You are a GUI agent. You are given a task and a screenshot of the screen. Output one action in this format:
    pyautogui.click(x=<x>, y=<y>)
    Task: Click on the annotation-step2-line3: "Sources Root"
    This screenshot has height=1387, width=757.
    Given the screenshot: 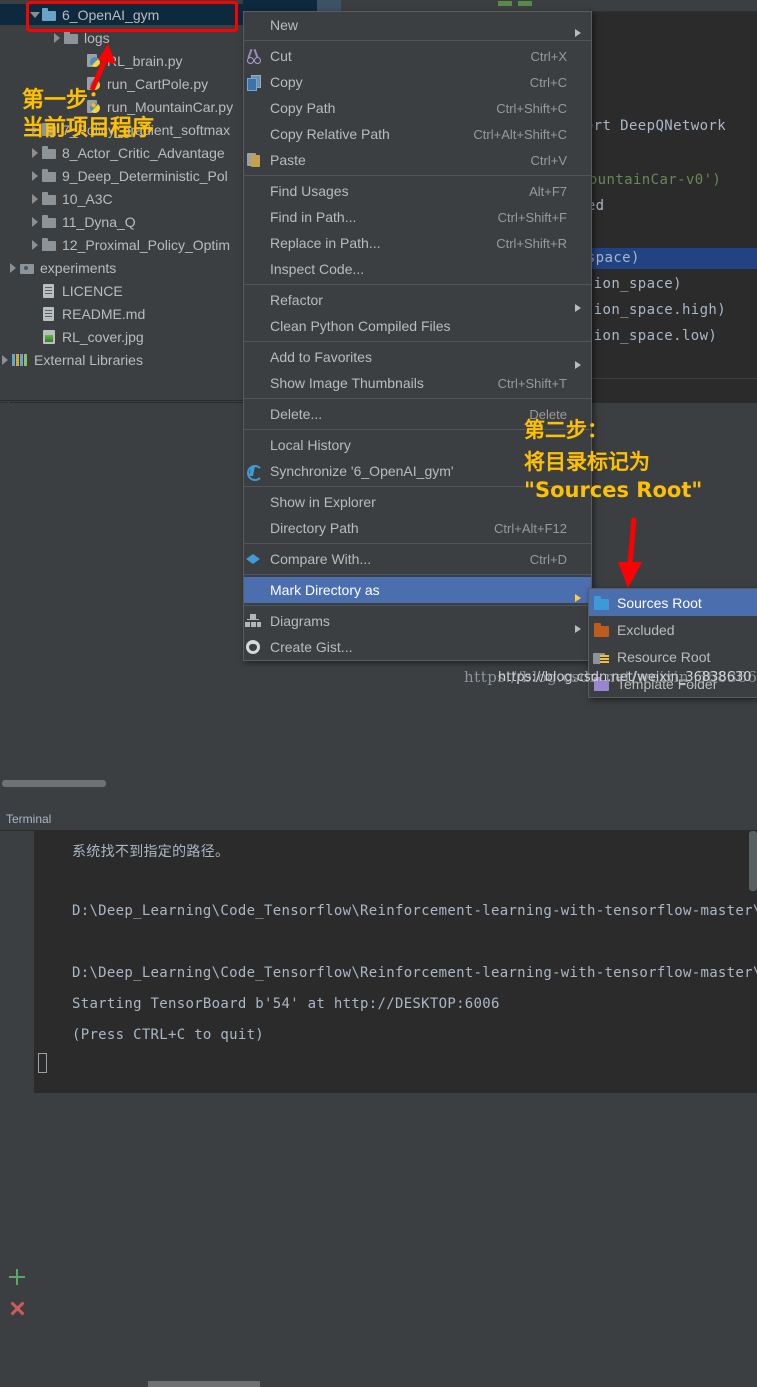 What is the action you would take?
    pyautogui.click(x=613, y=490)
    